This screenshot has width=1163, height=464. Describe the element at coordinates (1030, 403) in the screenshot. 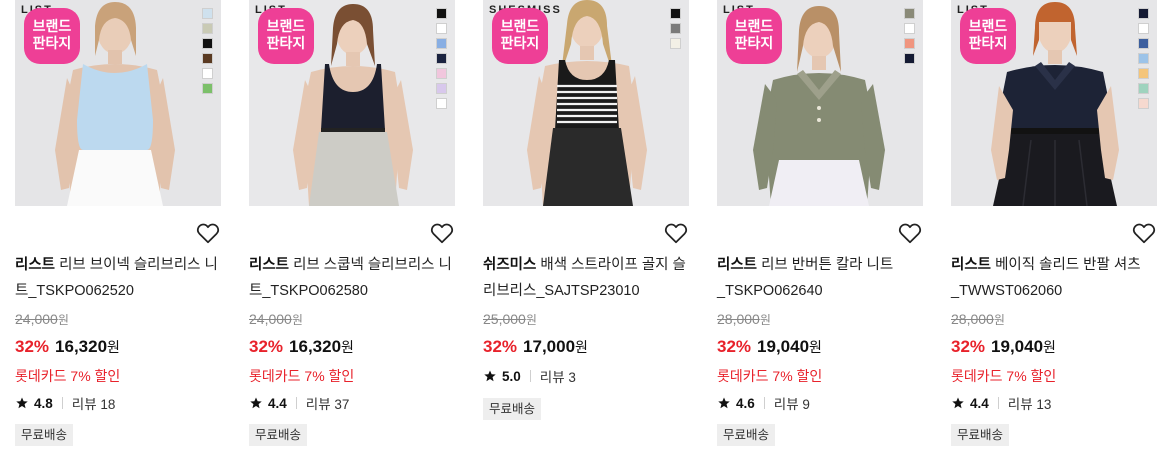

I see `review-count: 리뷰 13` at that location.